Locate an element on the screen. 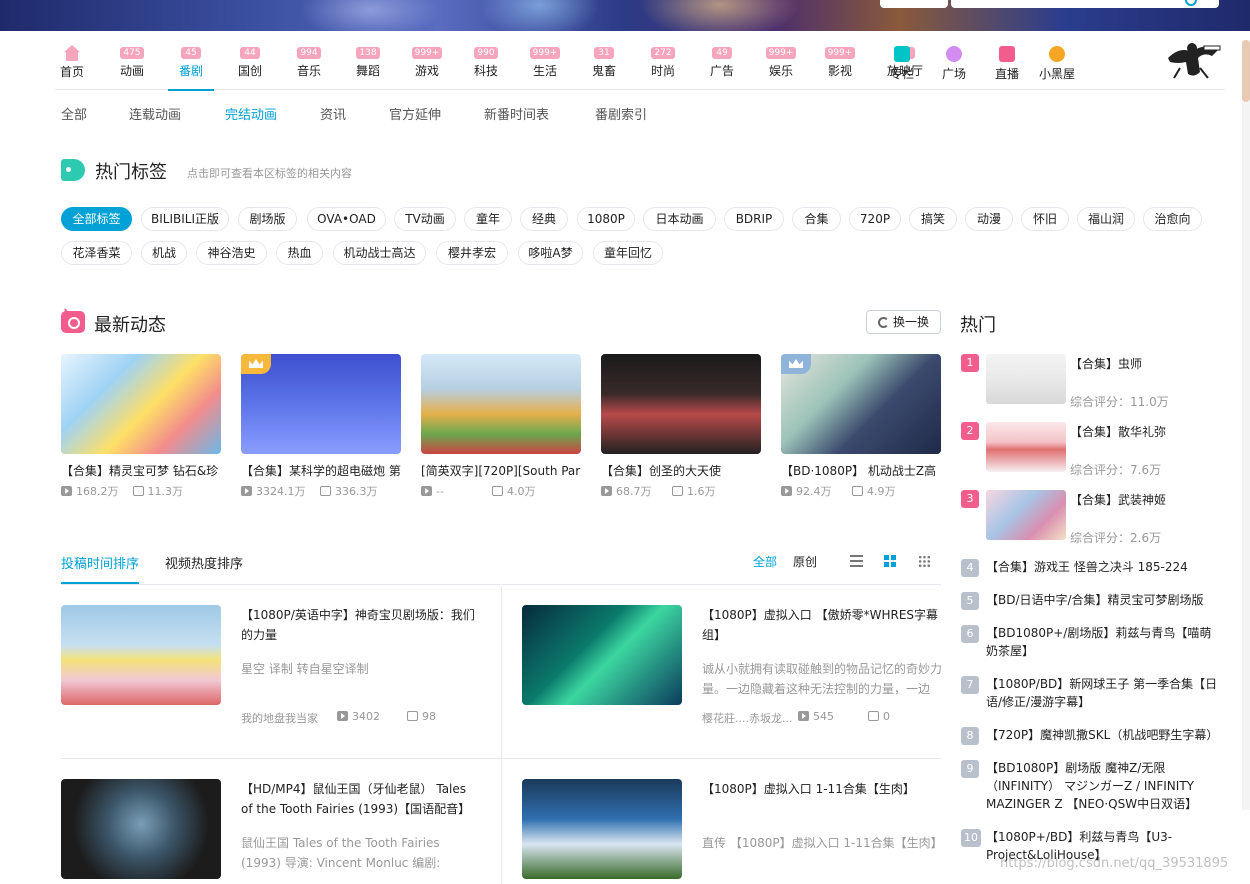 Image resolution: width=1250 pixels, height=884 pixels. hot-video-title: 【BD1080P+/剧场版】莉兹与青鸟【喵萌奶茶屋】 is located at coordinates (1102, 642).